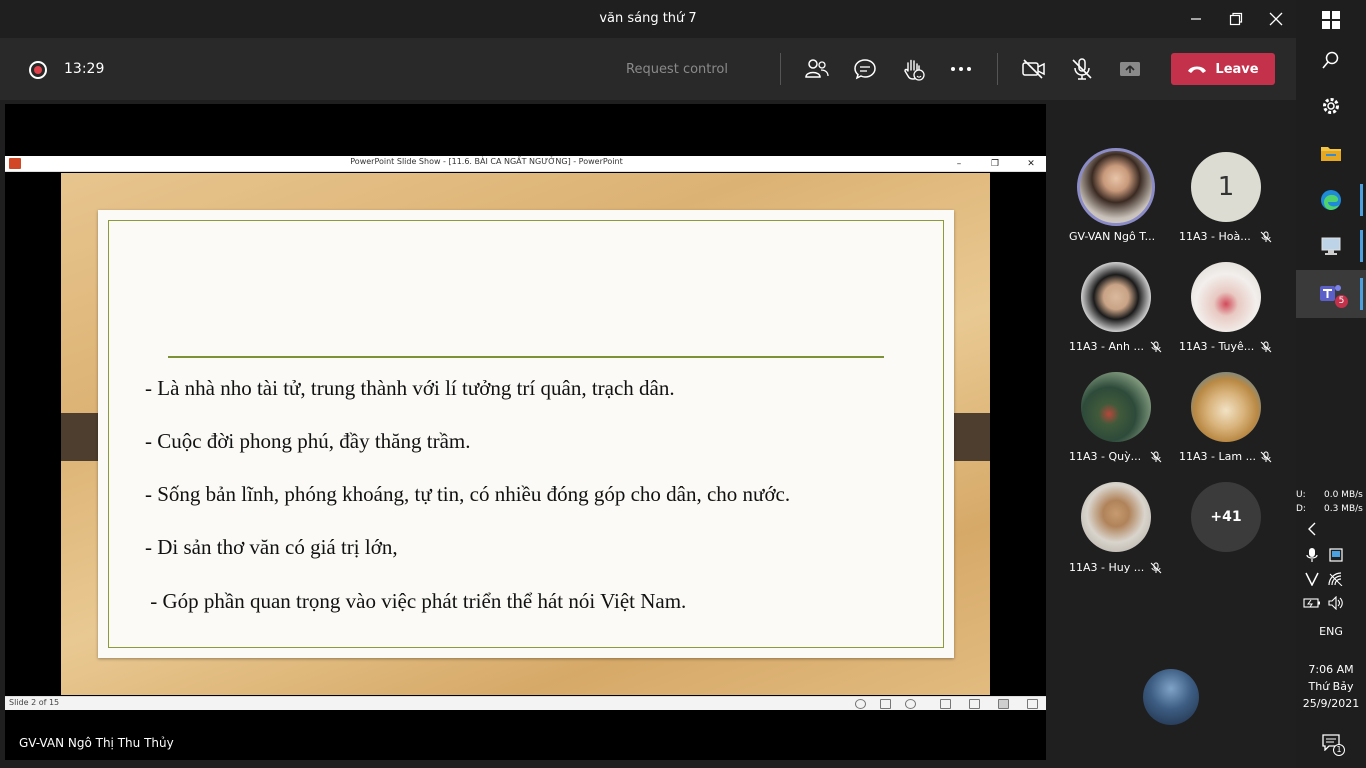  I want to click on clock-date: 25/9/2021, so click(1331, 703).